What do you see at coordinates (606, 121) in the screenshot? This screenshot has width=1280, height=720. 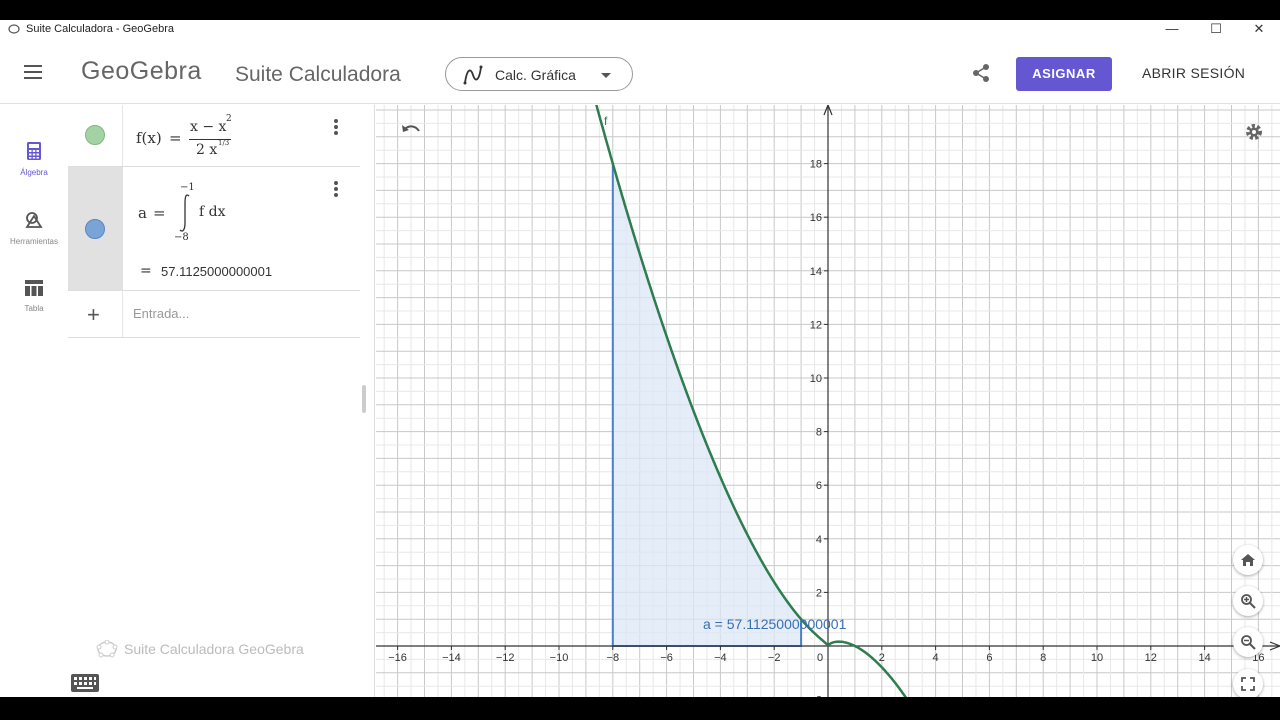 I see `function-label: f` at bounding box center [606, 121].